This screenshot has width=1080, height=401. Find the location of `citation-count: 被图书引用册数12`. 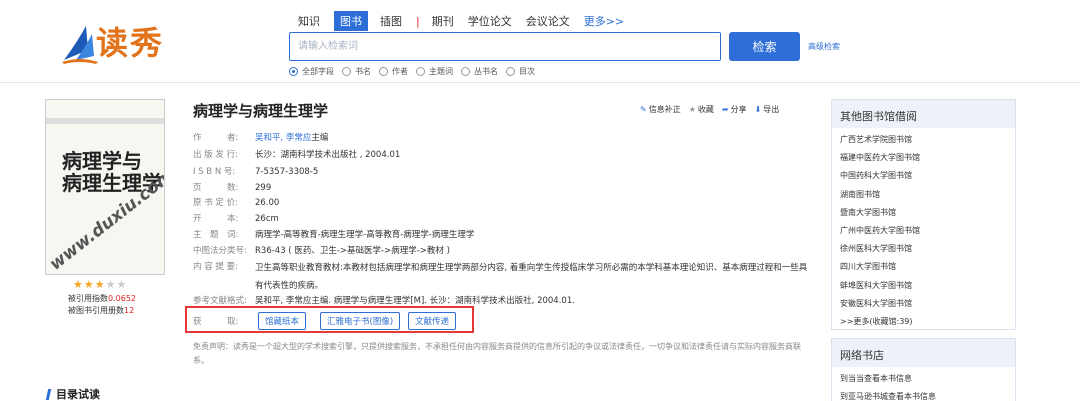

citation-count: 被图书引用册数12 is located at coordinates (101, 310).